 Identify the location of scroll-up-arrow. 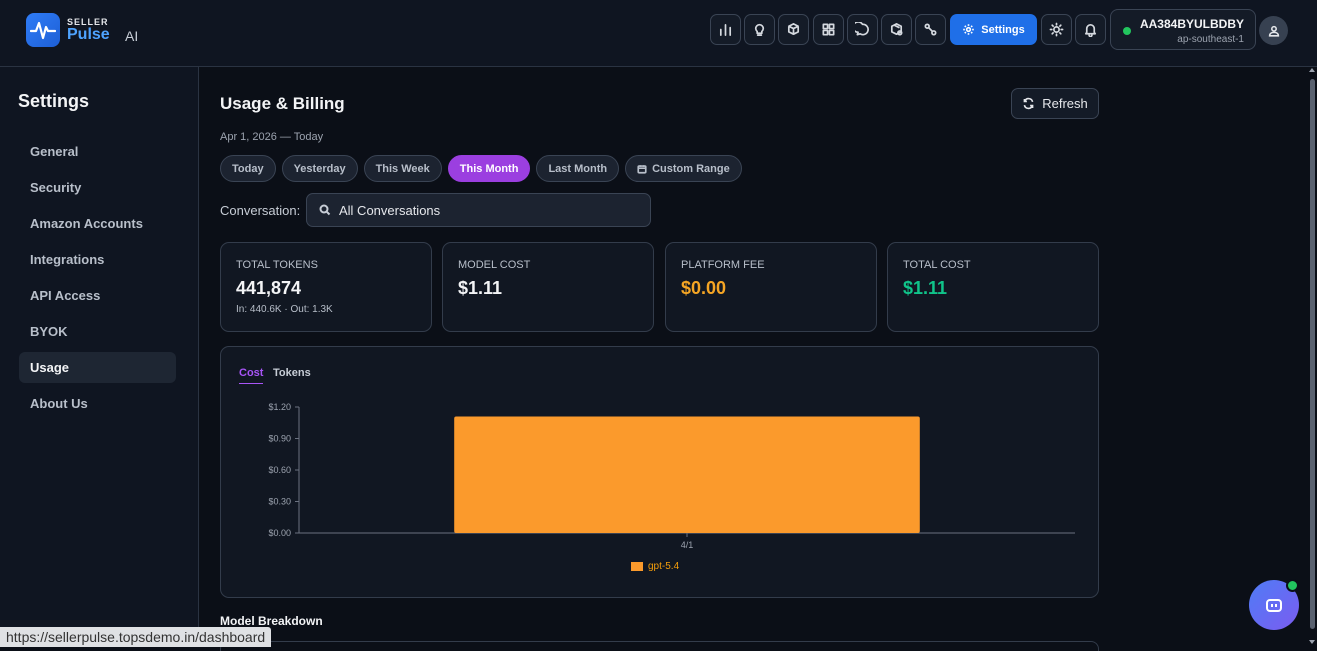
(1312, 70).